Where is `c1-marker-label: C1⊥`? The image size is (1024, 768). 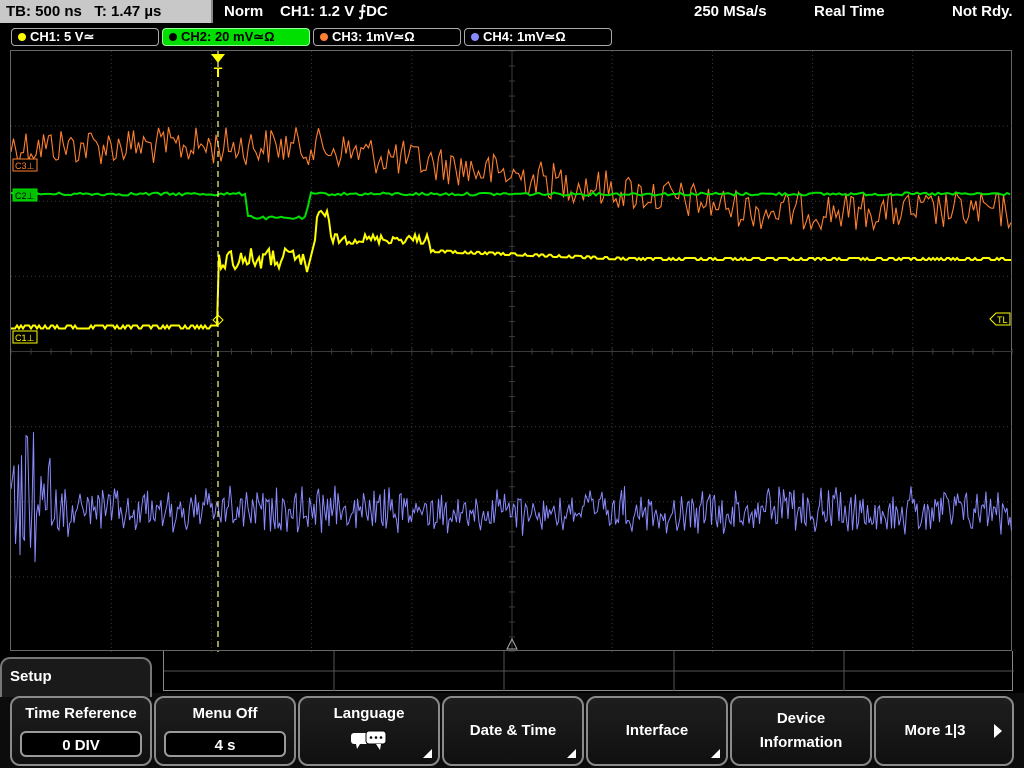
c1-marker-label: C1⊥ is located at coordinates (25, 338).